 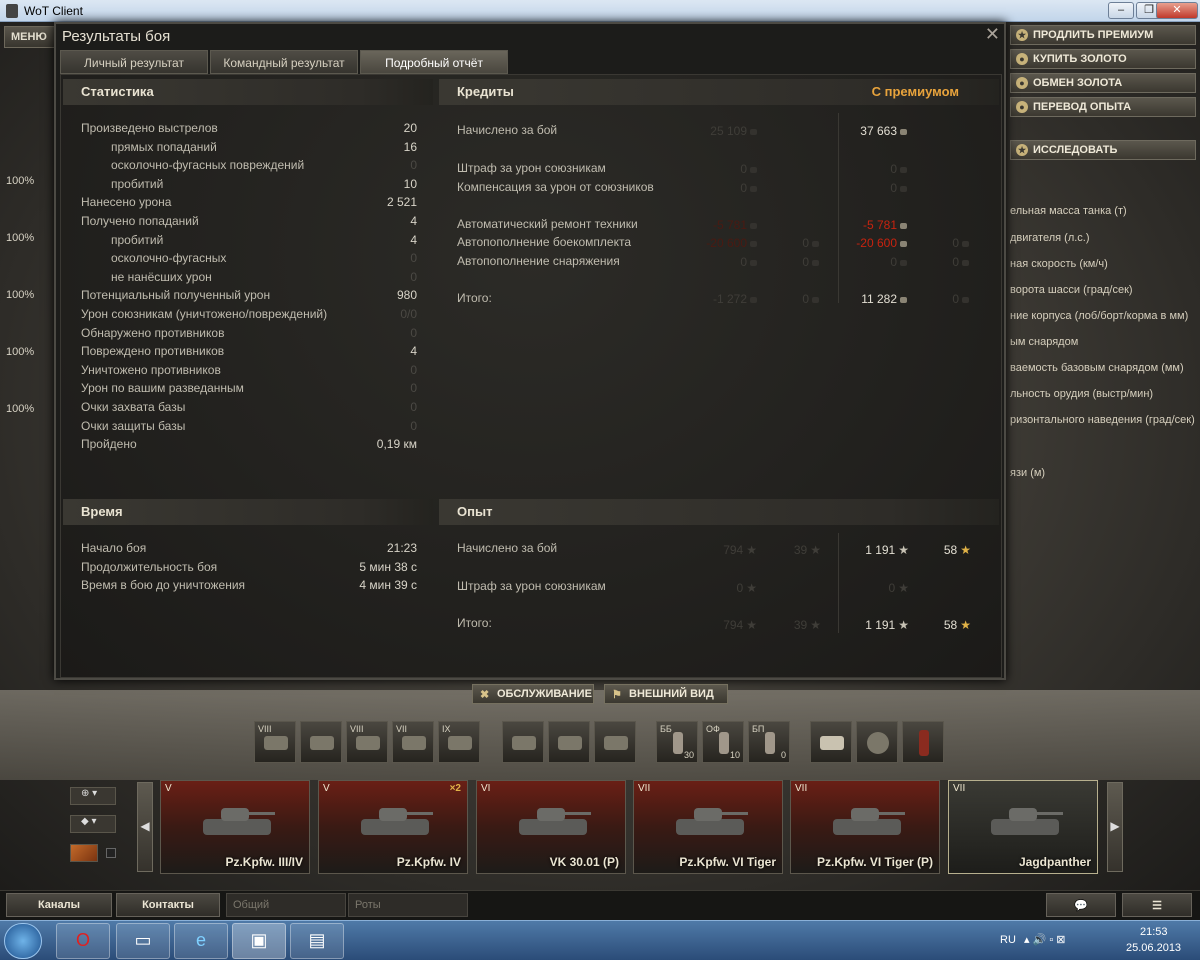 What do you see at coordinates (1102, 420) in the screenshot?
I see `tank-stat-label: ризонтального наведения (град/сек)` at bounding box center [1102, 420].